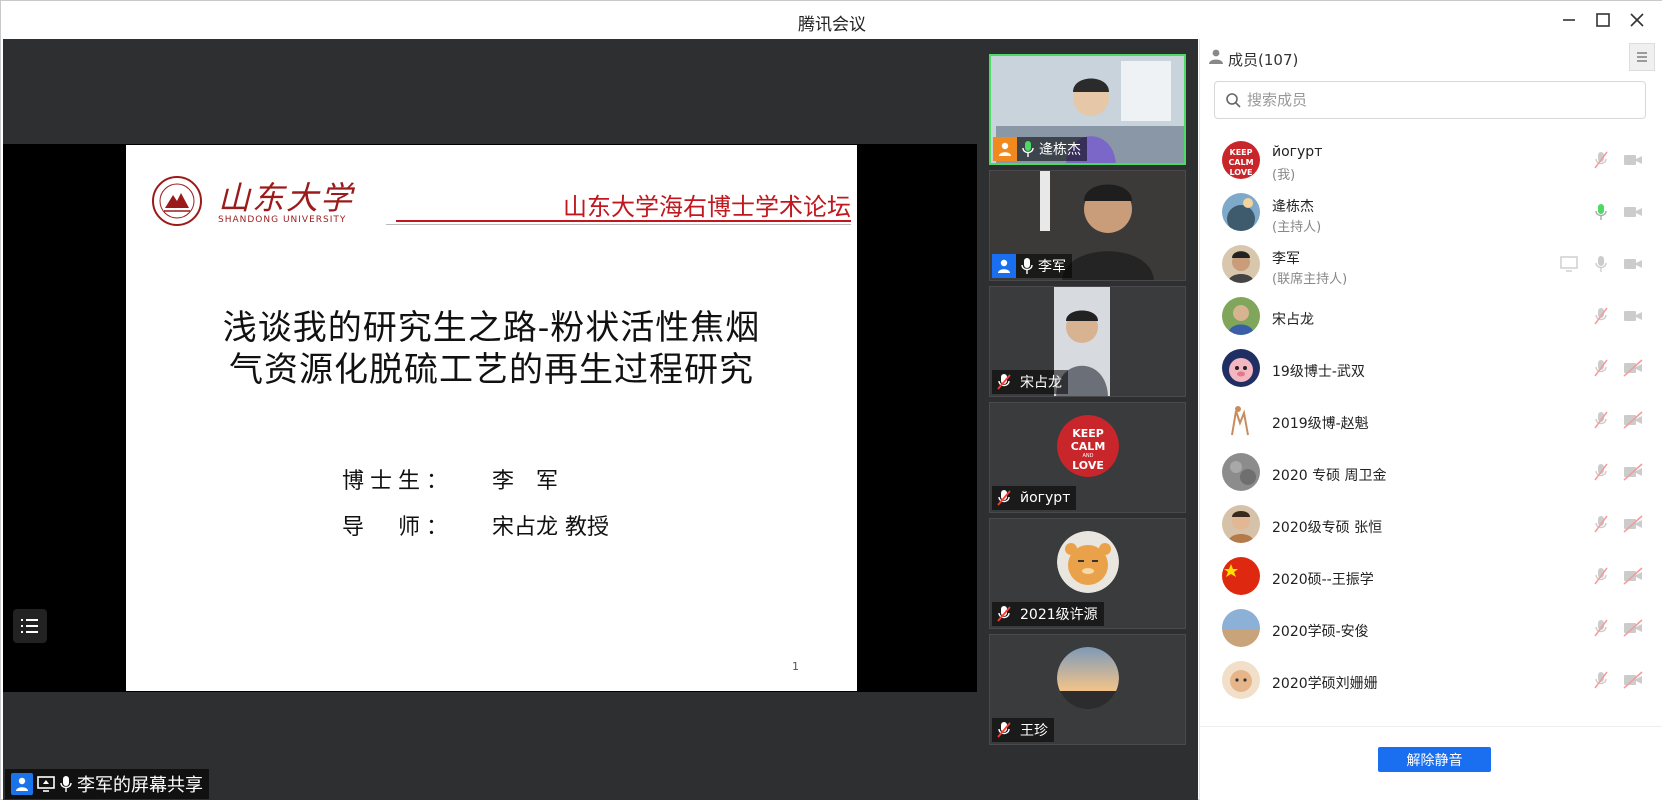 This screenshot has width=1662, height=800. What do you see at coordinates (398, 527) in the screenshot?
I see `advisor-label: 导 师：` at bounding box center [398, 527].